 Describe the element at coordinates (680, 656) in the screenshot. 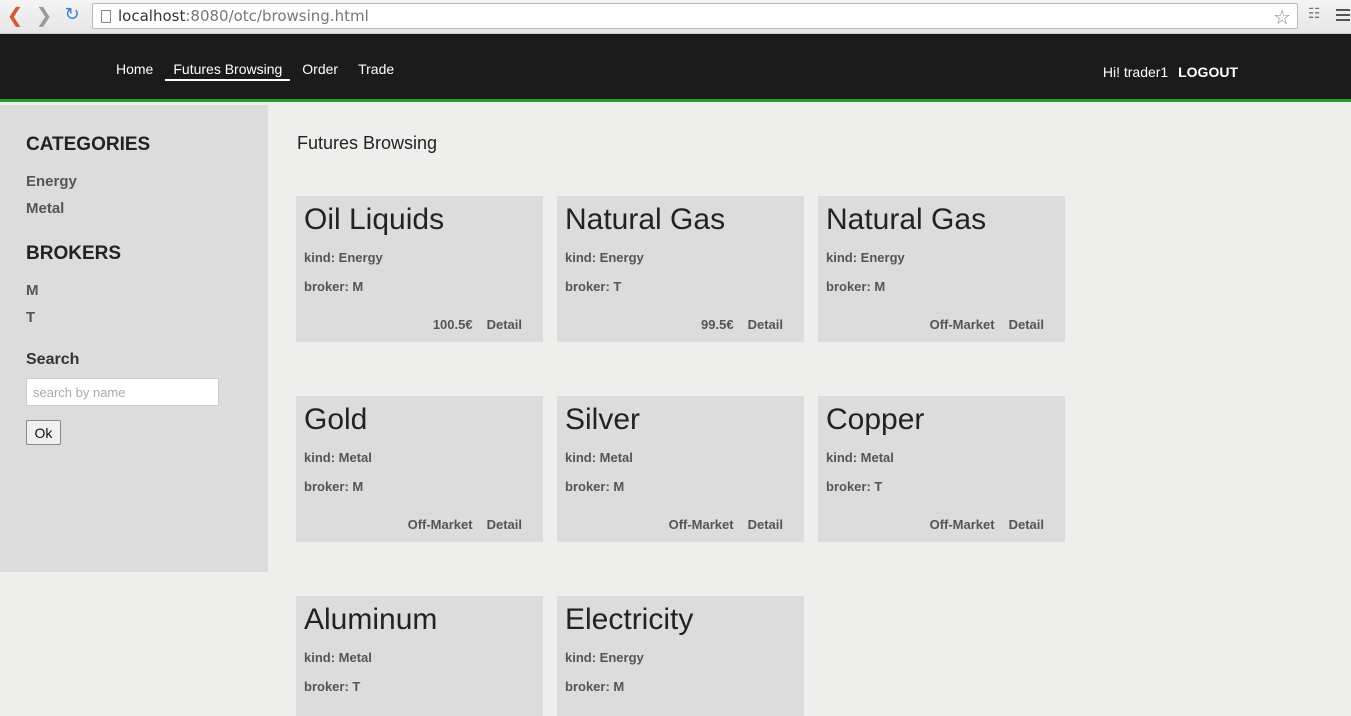

I see `future-card: Electricity kind: Energy broker: M` at that location.